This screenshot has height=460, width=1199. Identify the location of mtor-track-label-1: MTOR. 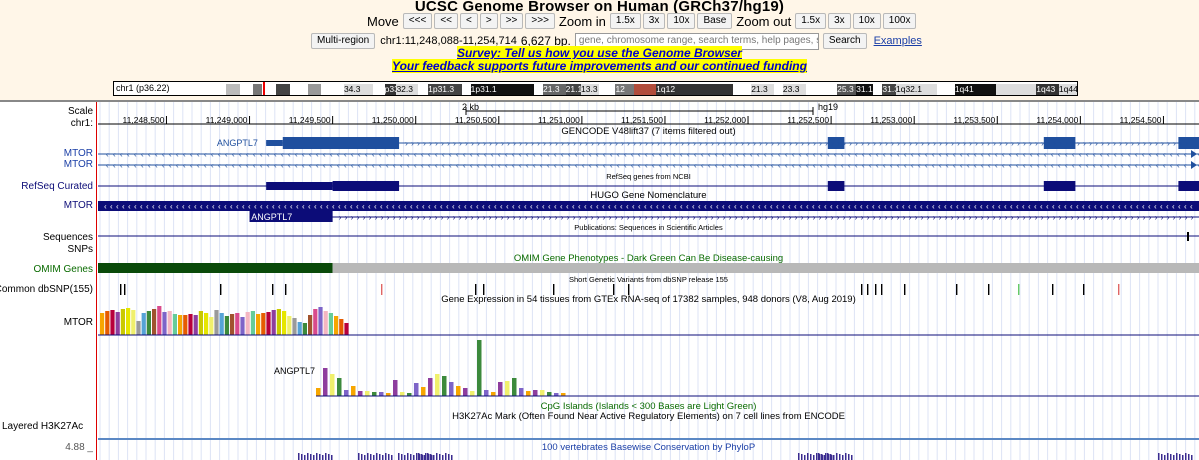
(78, 153).